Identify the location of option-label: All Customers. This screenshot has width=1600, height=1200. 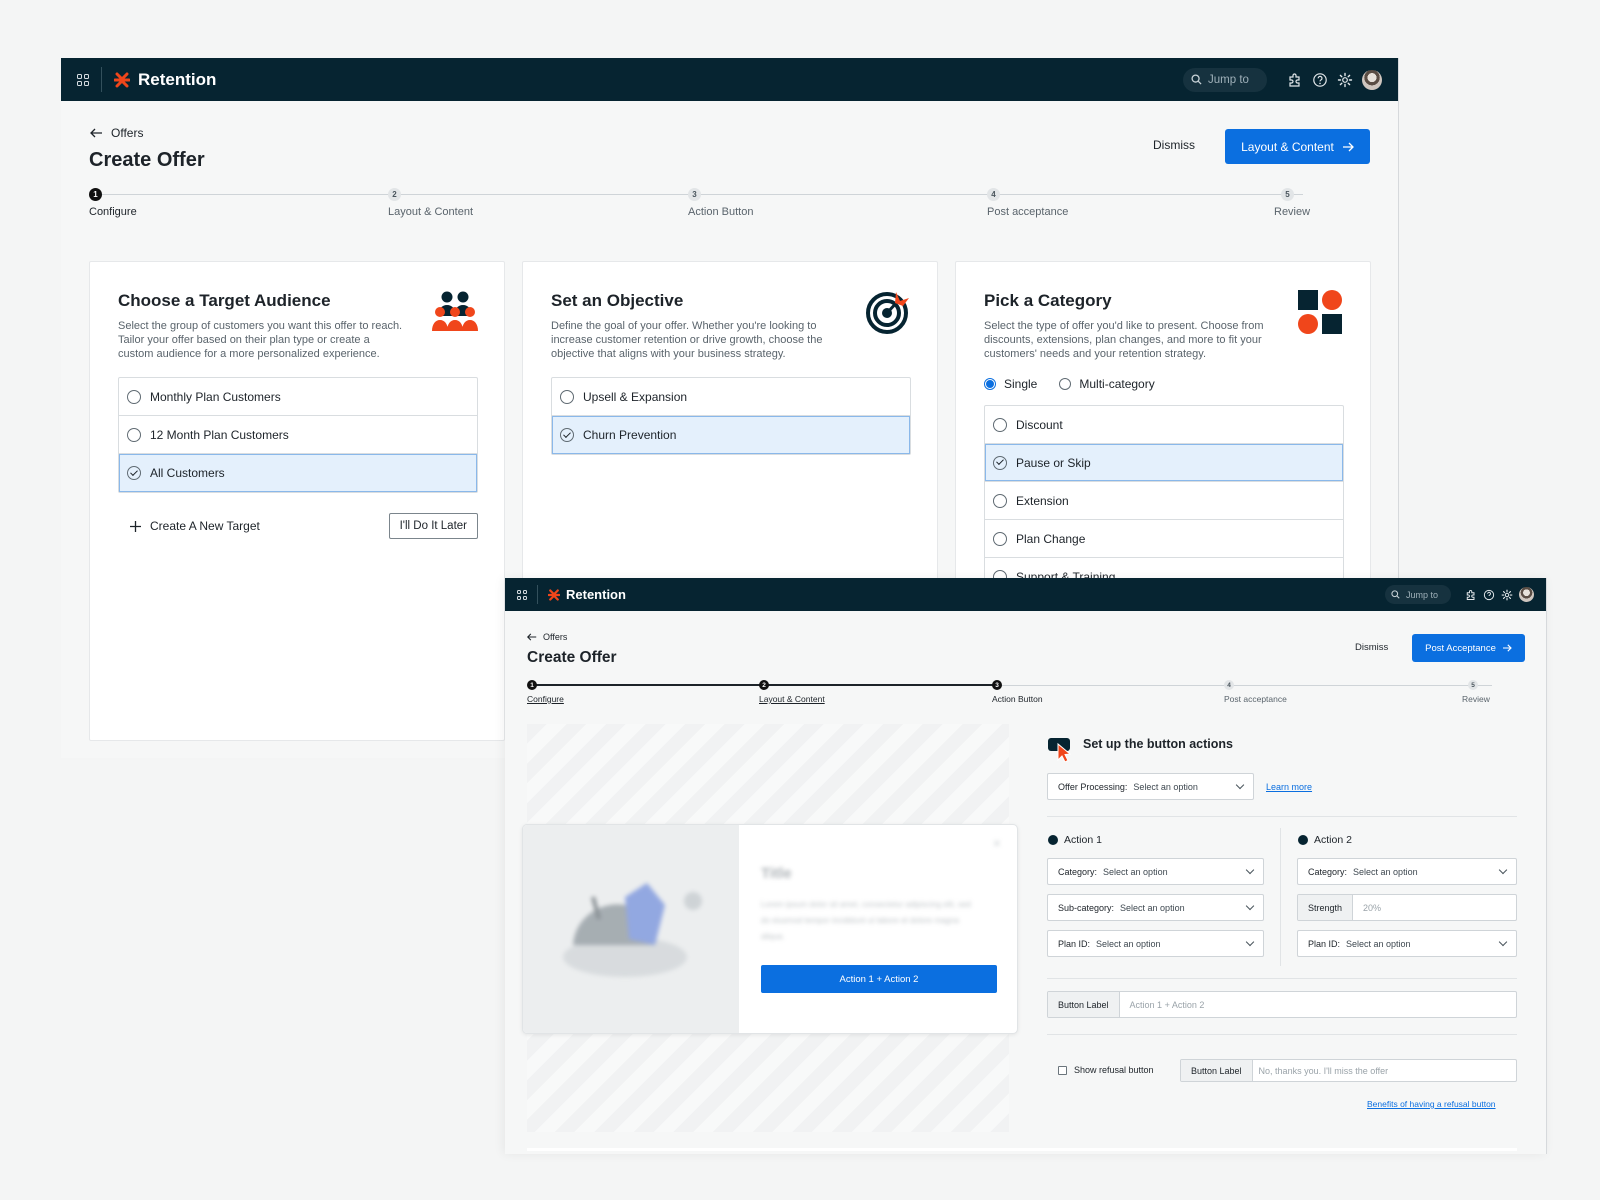
(187, 473).